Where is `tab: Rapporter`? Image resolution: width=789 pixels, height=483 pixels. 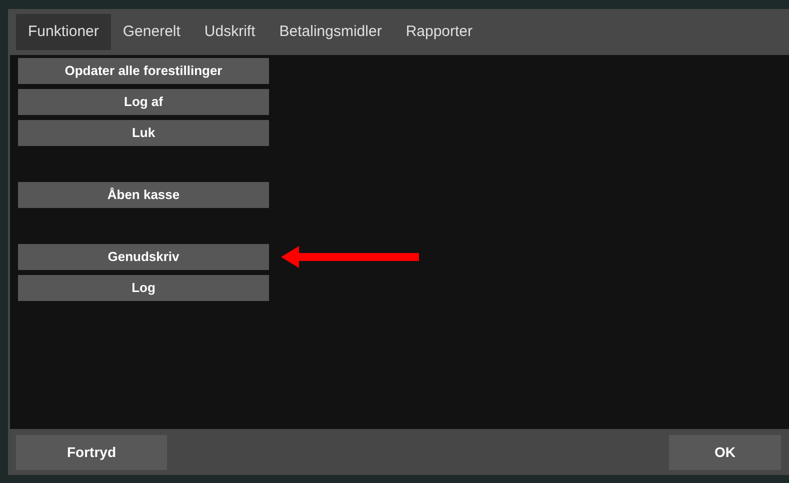 tab: Rapporter is located at coordinates (439, 32).